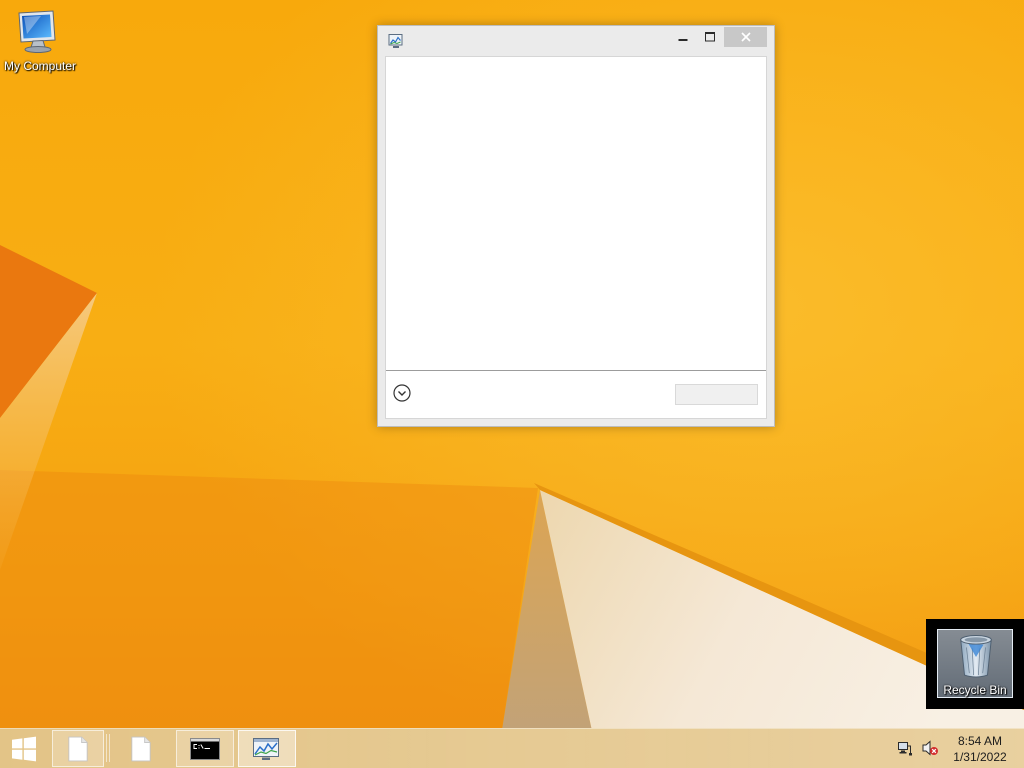 The height and width of the screenshot is (768, 1024). Describe the element at coordinates (930, 748) in the screenshot. I see `volume-muted-icon` at that location.